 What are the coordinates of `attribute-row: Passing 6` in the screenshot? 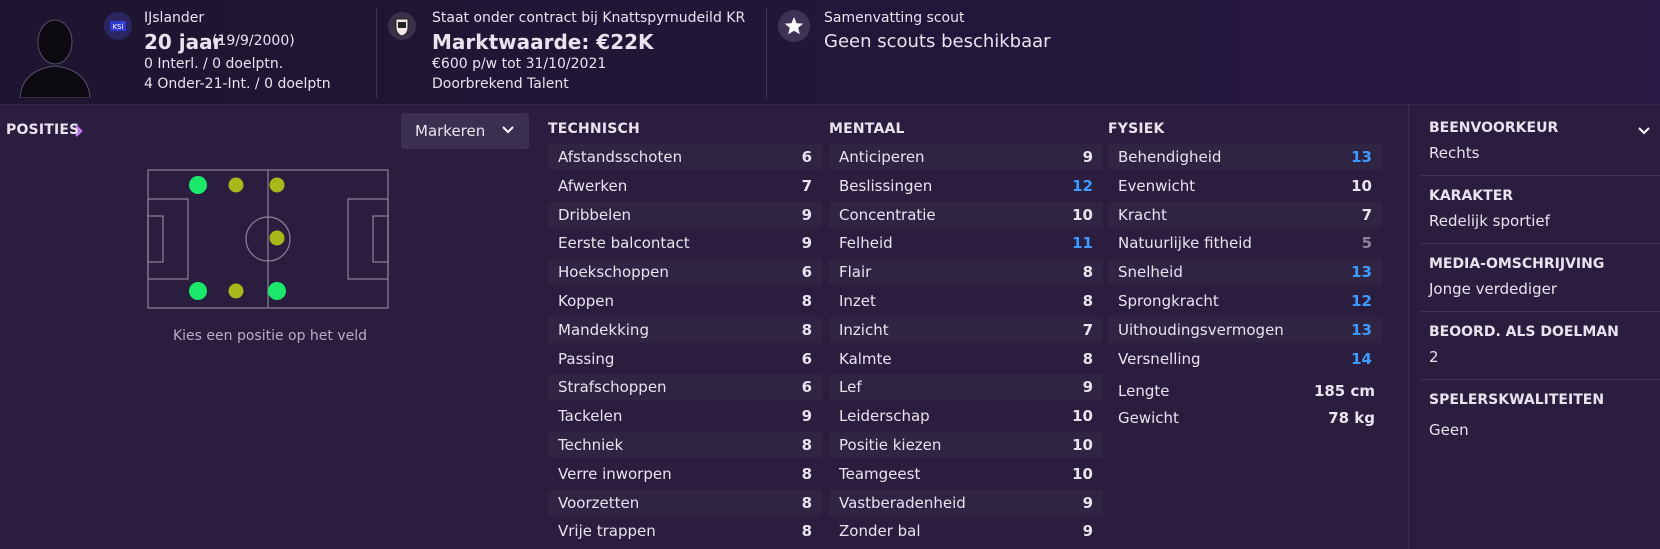 It's located at (685, 359).